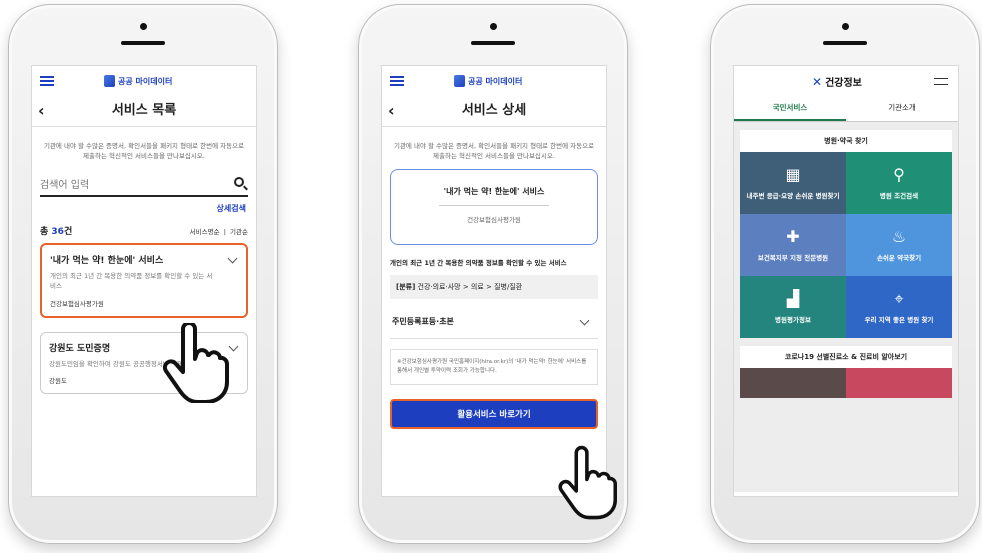 The image size is (982, 553). What do you see at coordinates (423, 322) in the screenshot?
I see `accordion-label: 주민등록표등·초본` at bounding box center [423, 322].